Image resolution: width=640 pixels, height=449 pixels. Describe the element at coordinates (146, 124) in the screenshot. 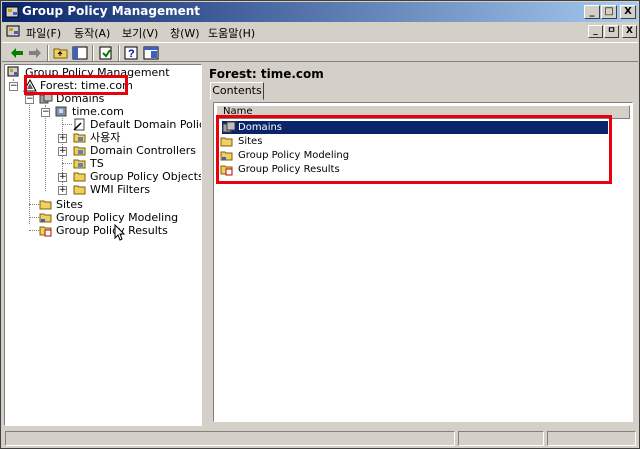

I see `tree-item-label: Default Domain Policy` at that location.